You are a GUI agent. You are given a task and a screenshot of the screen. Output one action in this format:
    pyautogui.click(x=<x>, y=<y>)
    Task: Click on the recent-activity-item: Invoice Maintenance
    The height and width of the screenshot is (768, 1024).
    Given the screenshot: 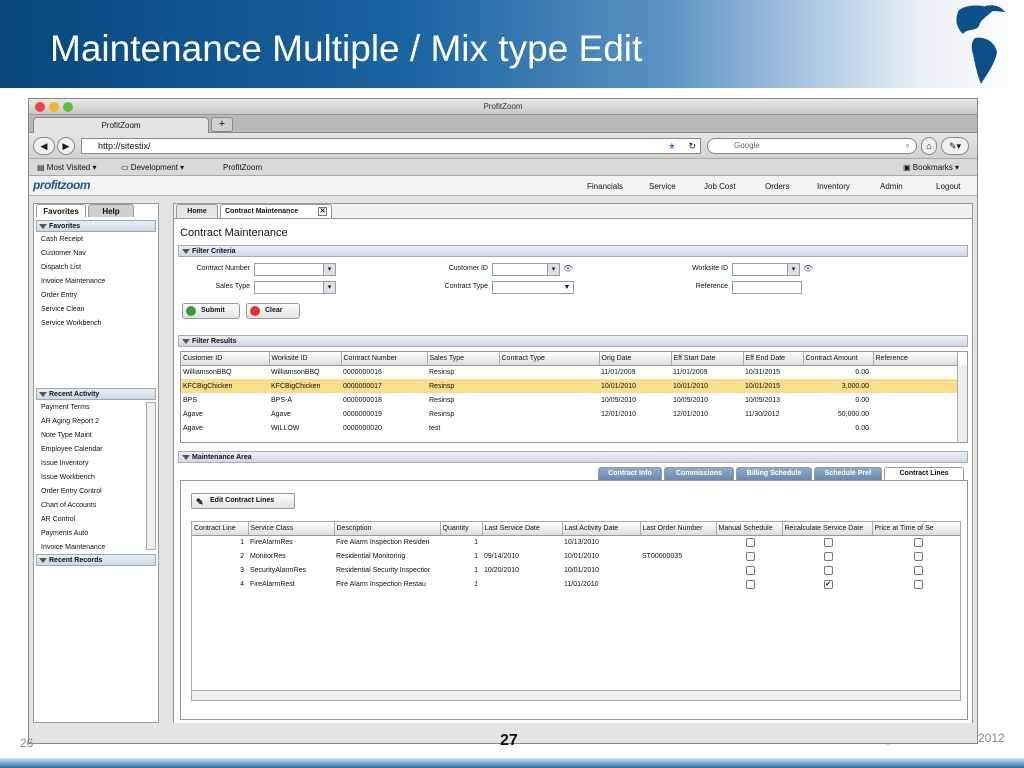 What is the action you would take?
    pyautogui.click(x=73, y=548)
    